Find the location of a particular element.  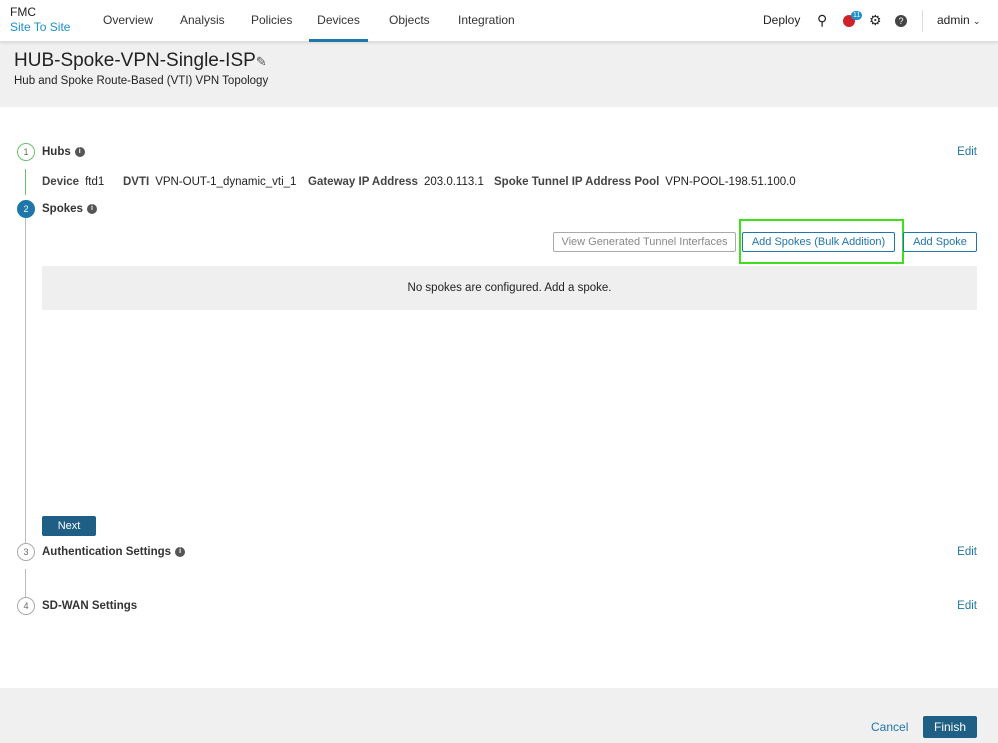

step-1-indicator: 1 is located at coordinates (26, 152).